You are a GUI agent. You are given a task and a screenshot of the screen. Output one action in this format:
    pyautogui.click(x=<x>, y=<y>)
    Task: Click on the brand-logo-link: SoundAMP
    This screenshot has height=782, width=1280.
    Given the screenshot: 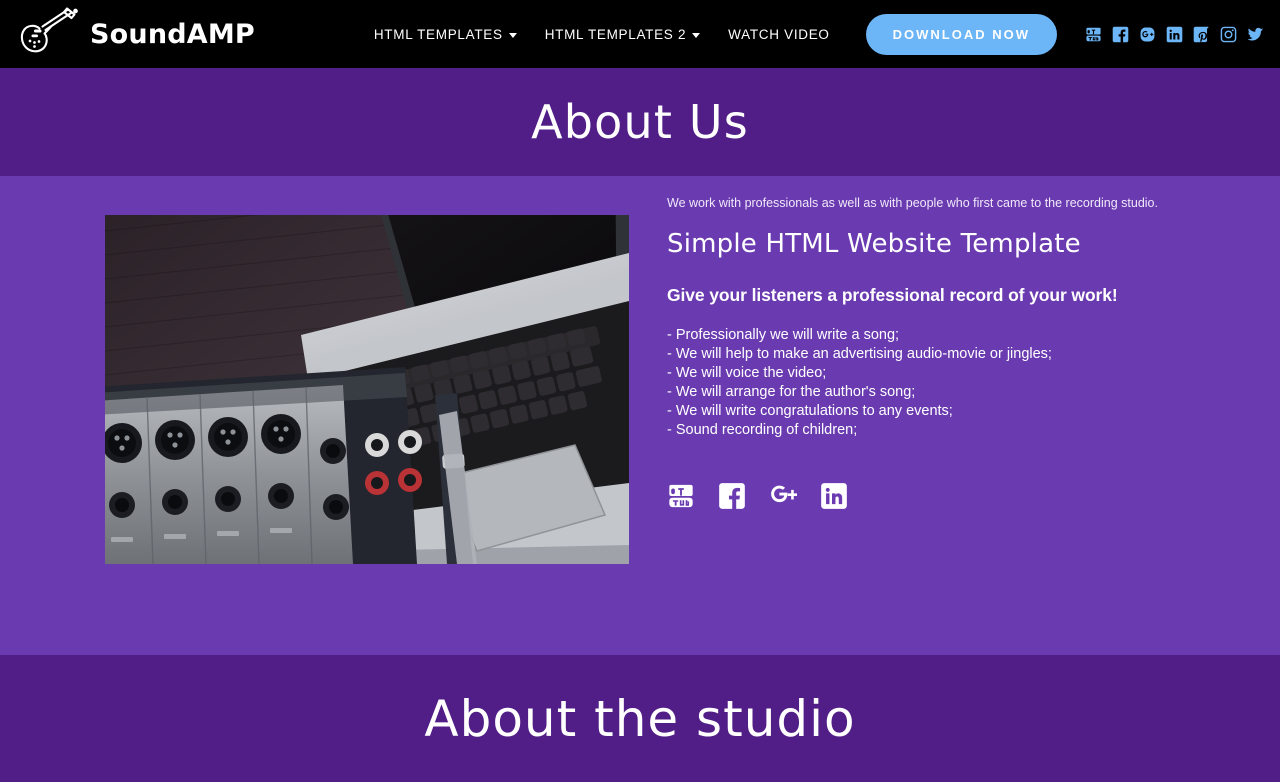 What is the action you would take?
    pyautogui.click(x=136, y=34)
    